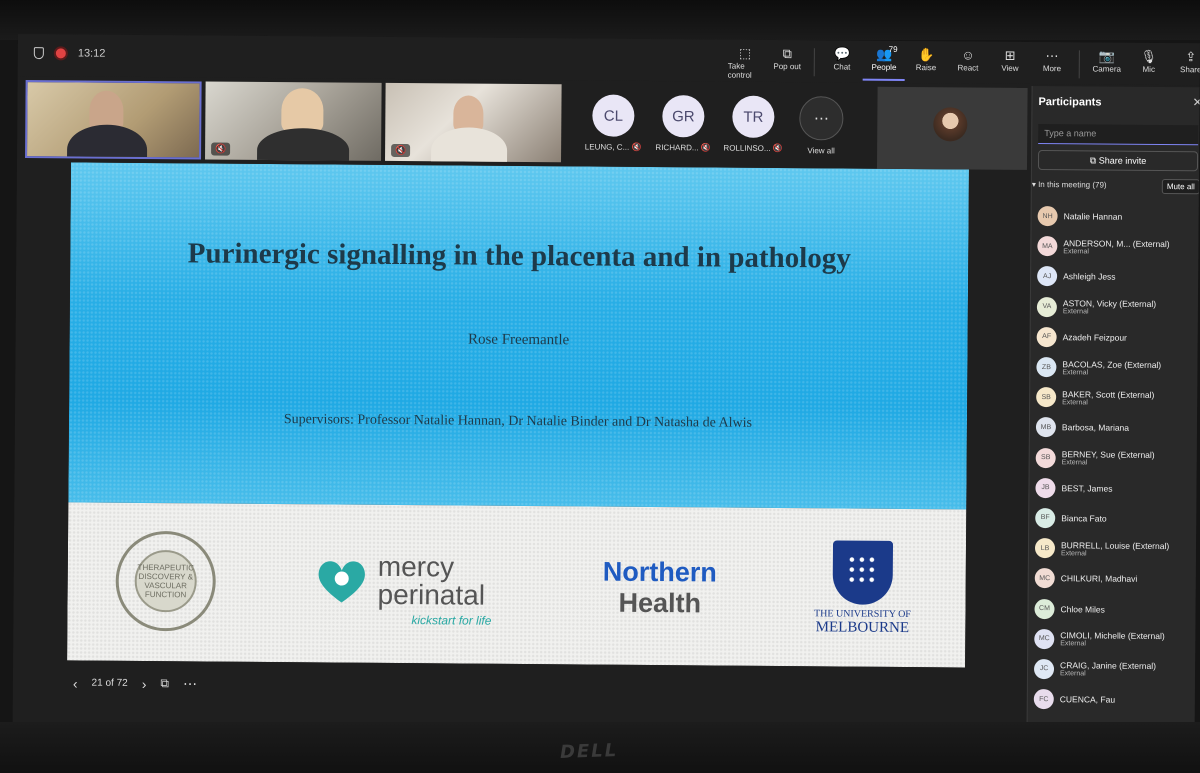 This screenshot has width=1200, height=773. What do you see at coordinates (884, 67) in the screenshot?
I see `toolbar-label: People` at bounding box center [884, 67].